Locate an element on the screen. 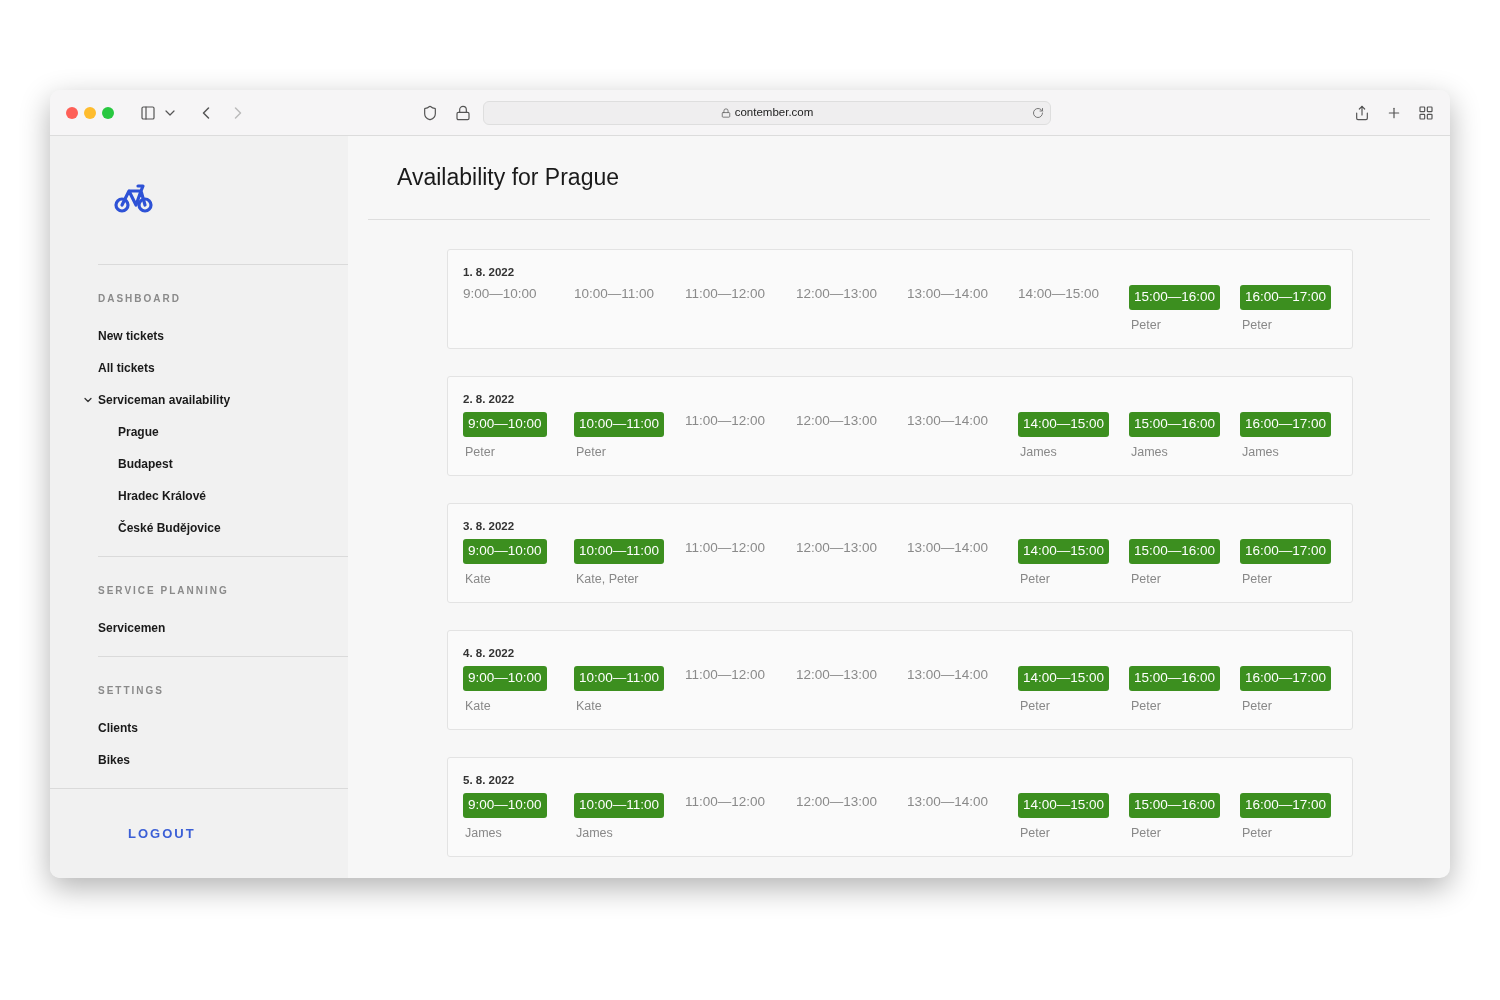  sidebar-item: Serviceman availability is located at coordinates (164, 399).